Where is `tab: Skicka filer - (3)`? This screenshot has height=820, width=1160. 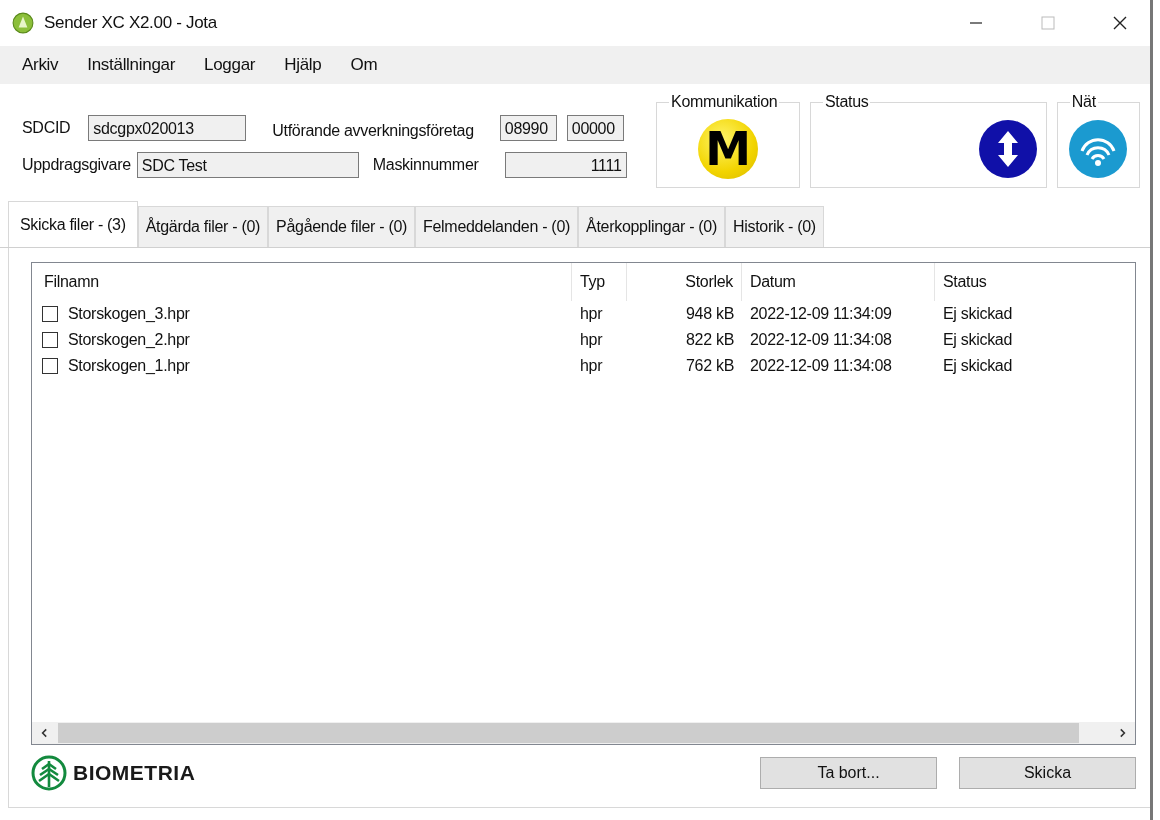
tab: Skicka filer - (3) is located at coordinates (73, 224).